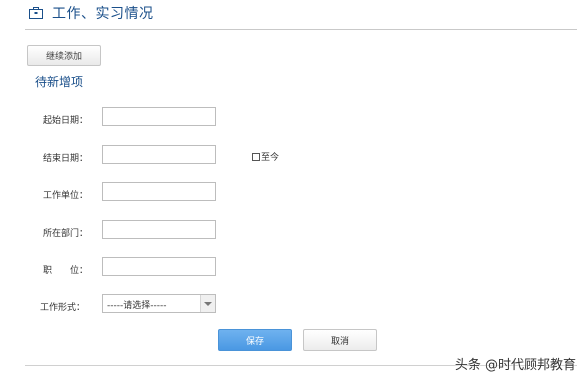  I want to click on section-title: 待新增项, so click(59, 82).